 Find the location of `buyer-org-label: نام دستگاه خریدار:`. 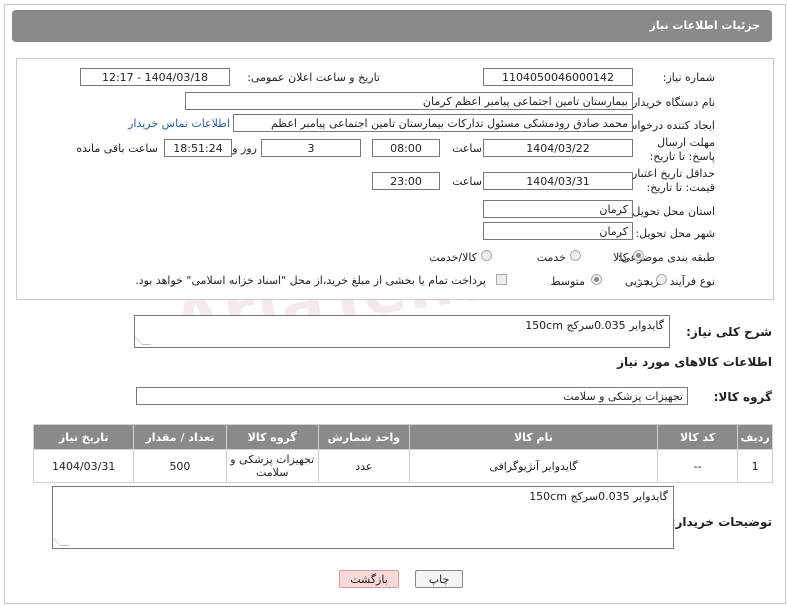

buyer-org-label: نام دستگاه خریدار: is located at coordinates (671, 102).